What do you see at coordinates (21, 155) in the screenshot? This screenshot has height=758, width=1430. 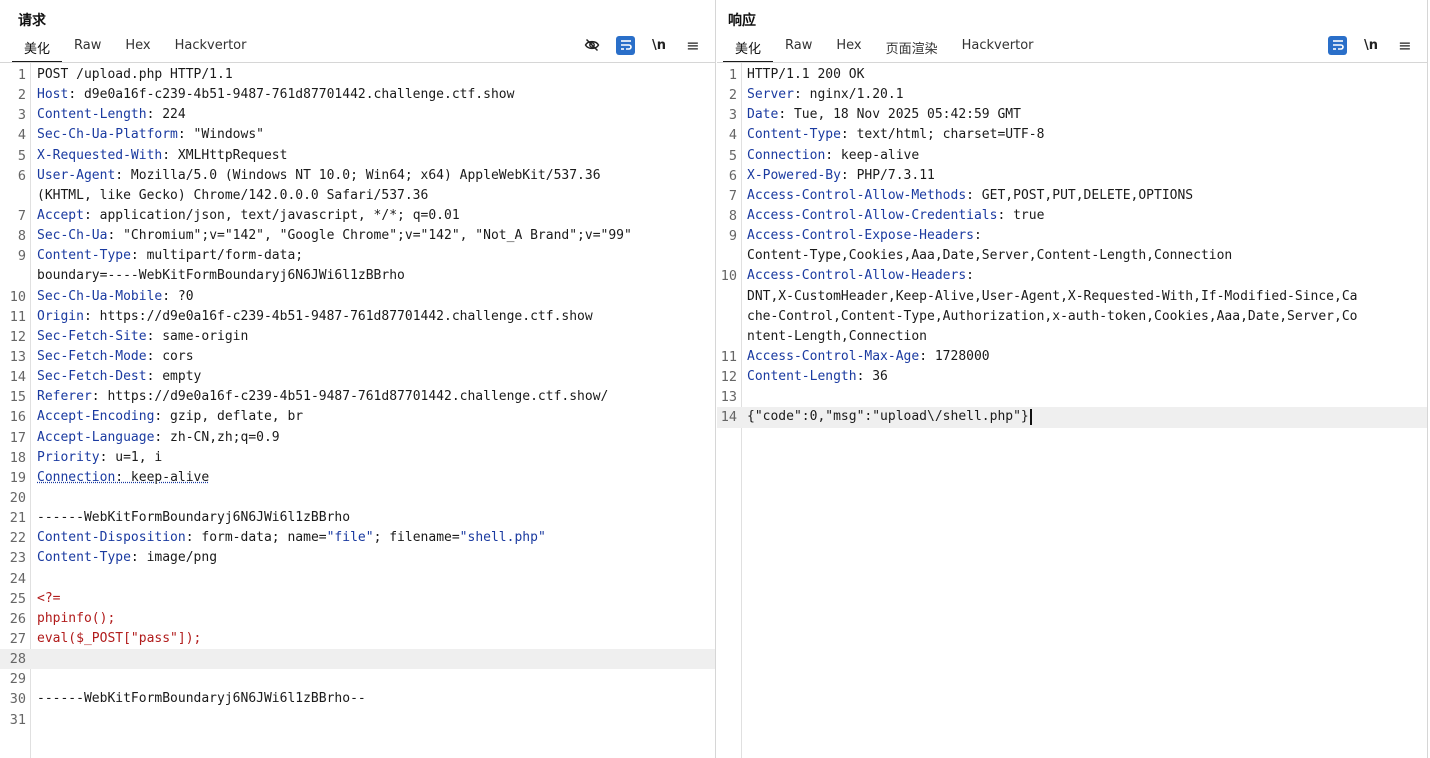 I see `line-number: 5` at bounding box center [21, 155].